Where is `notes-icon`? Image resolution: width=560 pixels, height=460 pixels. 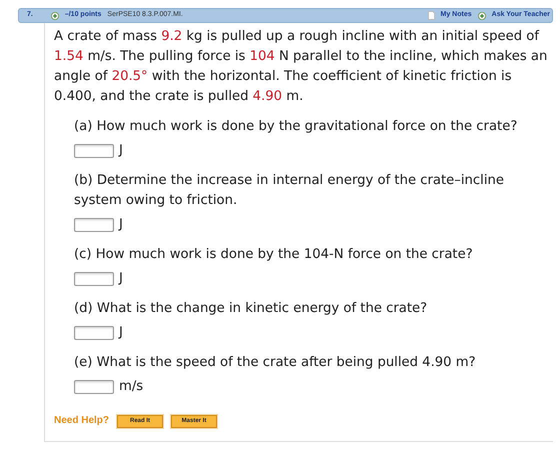
notes-icon is located at coordinates (431, 15).